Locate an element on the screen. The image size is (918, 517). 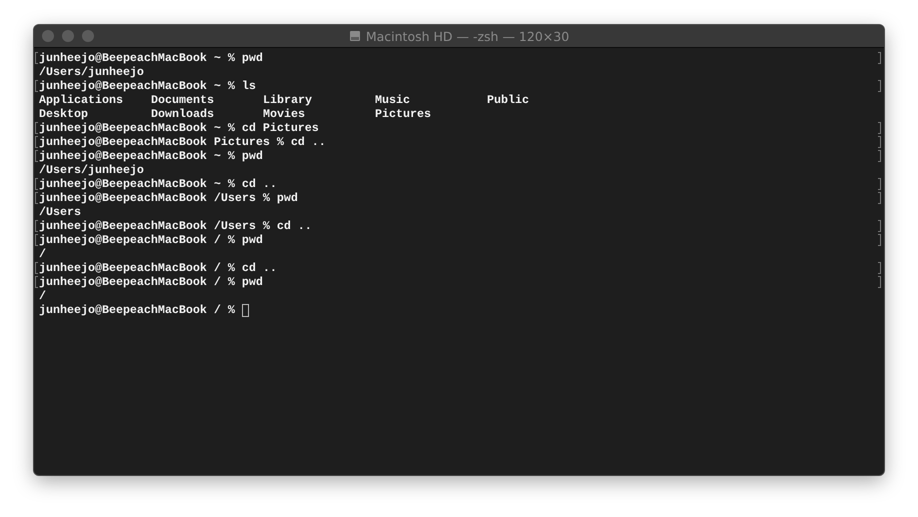
command-line: junheejo@BeepeachMacBook /Users % pwd is located at coordinates (168, 198).